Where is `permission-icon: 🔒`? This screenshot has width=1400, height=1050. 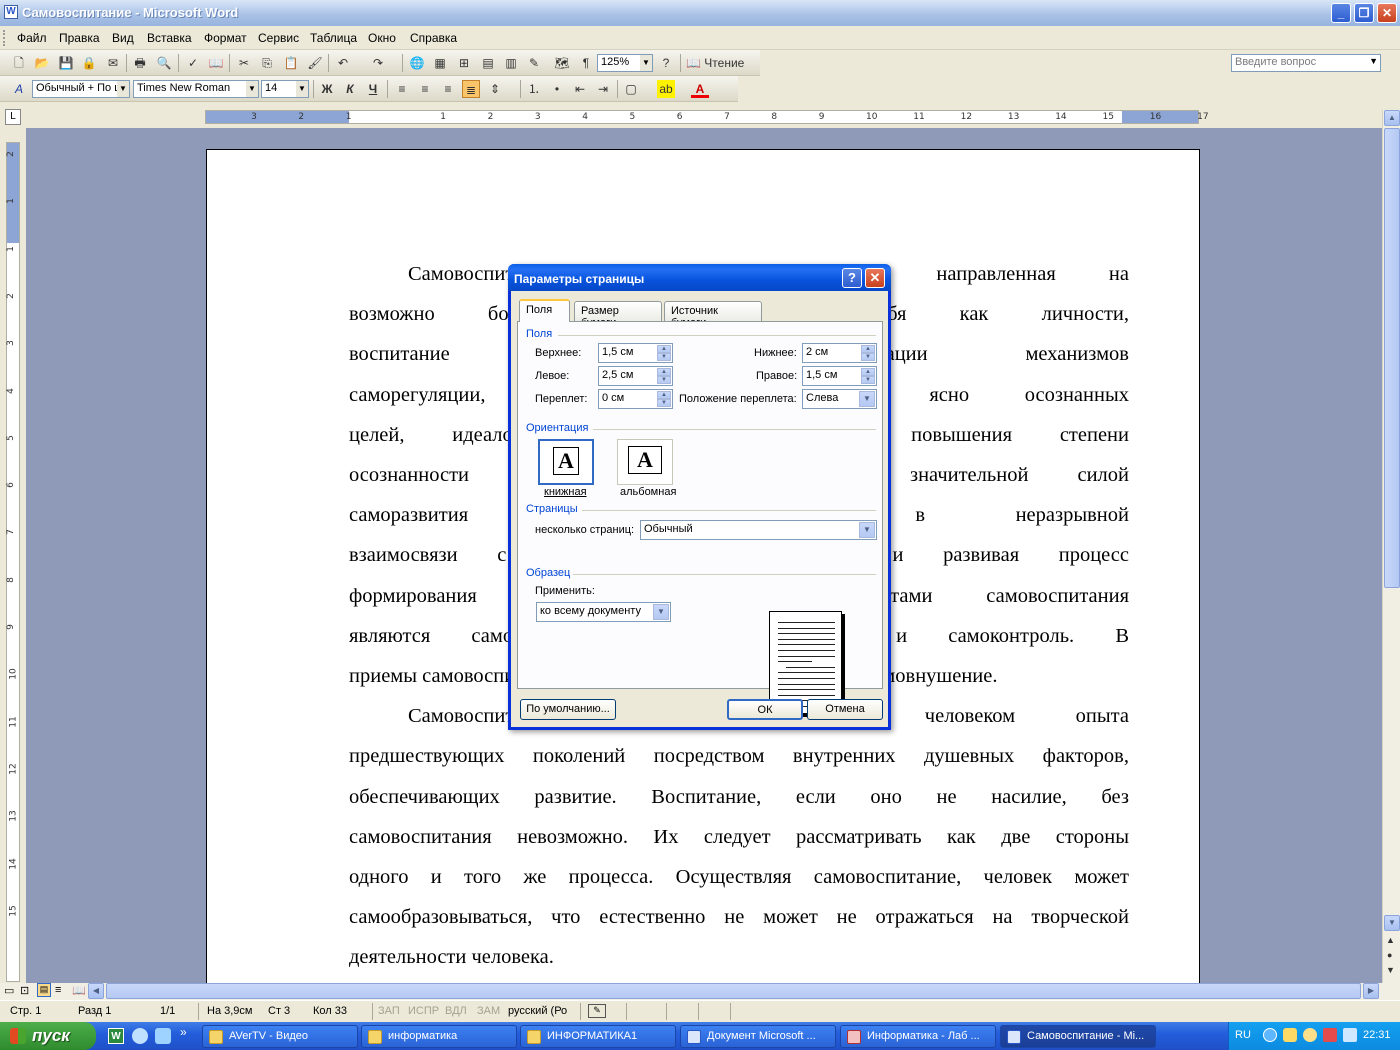 permission-icon: 🔒 is located at coordinates (89, 63).